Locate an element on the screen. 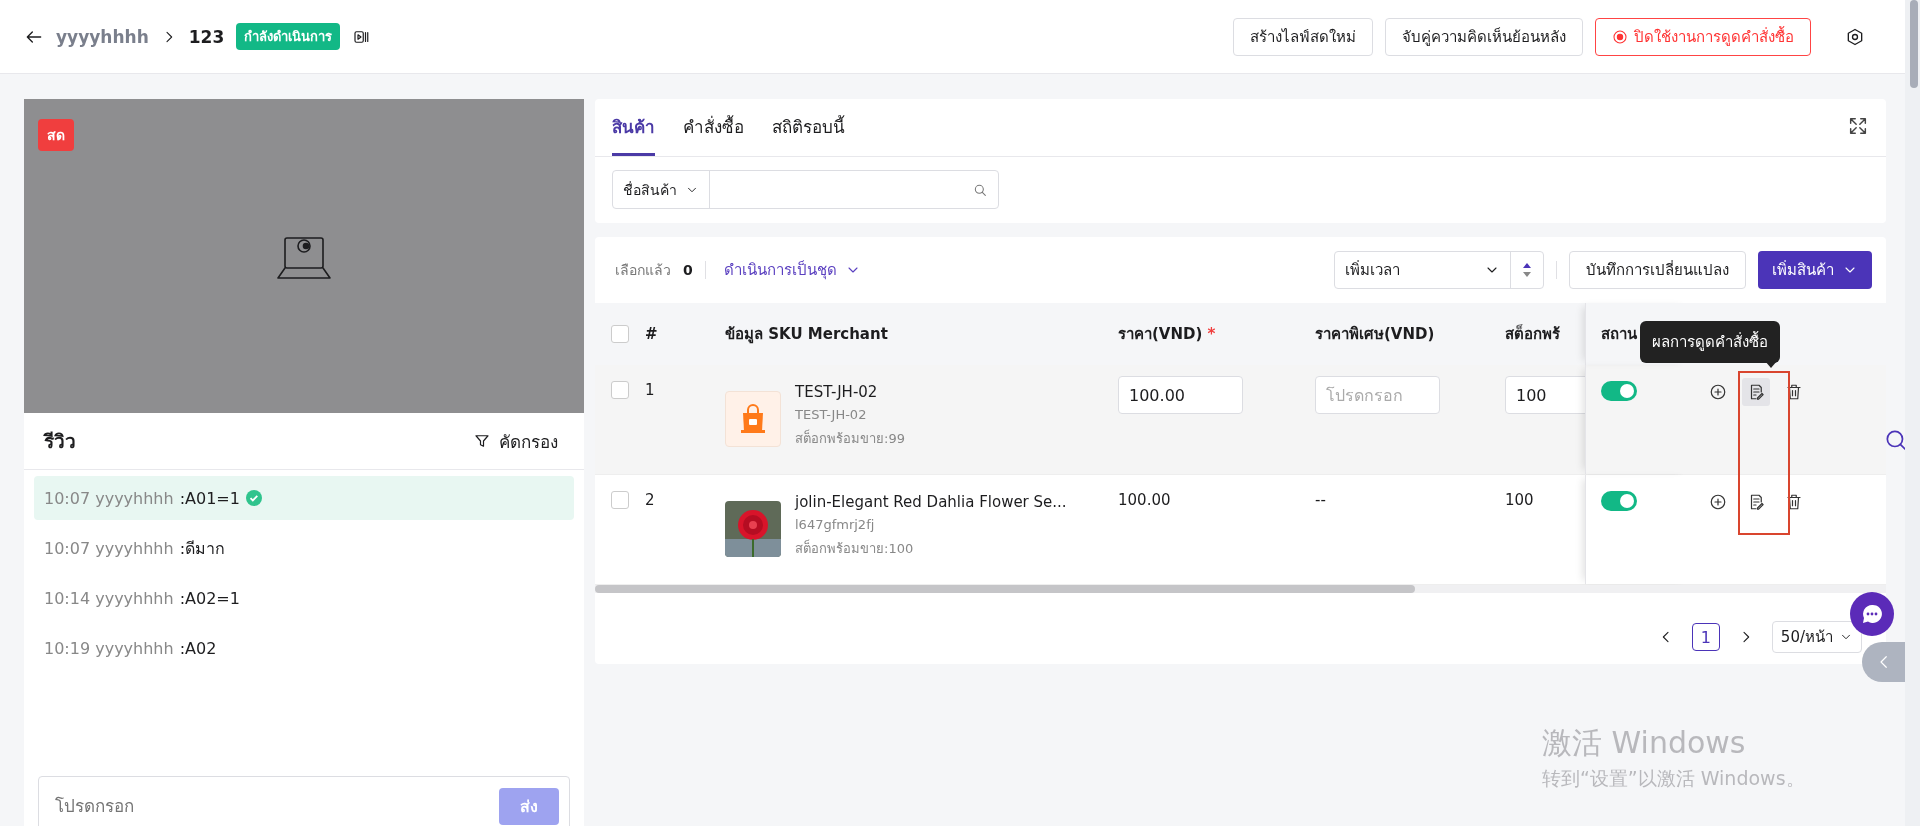  column-header: ราคาพิเศษ(VND) is located at coordinates (1375, 334).